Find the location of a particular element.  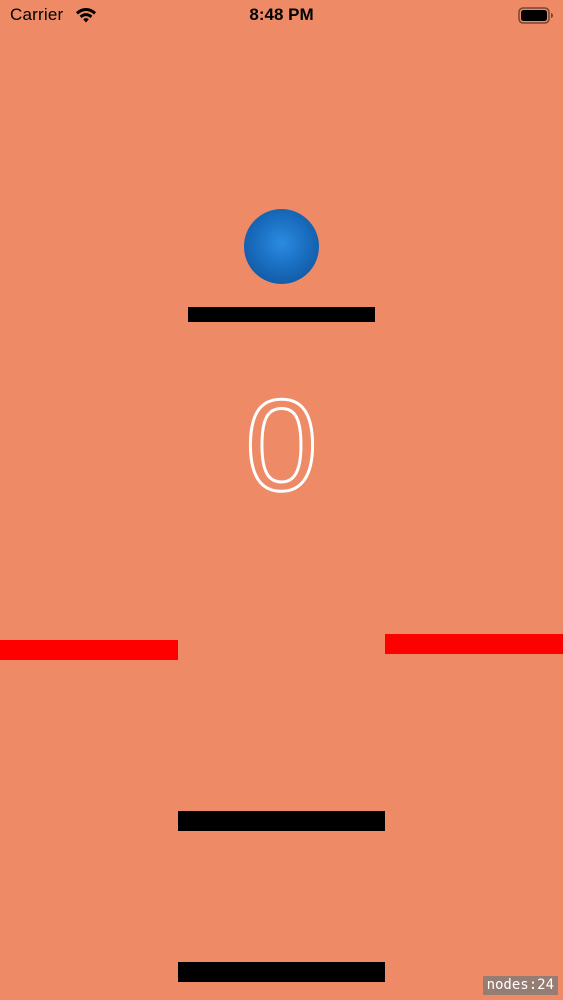

platform-middle is located at coordinates (281, 821).